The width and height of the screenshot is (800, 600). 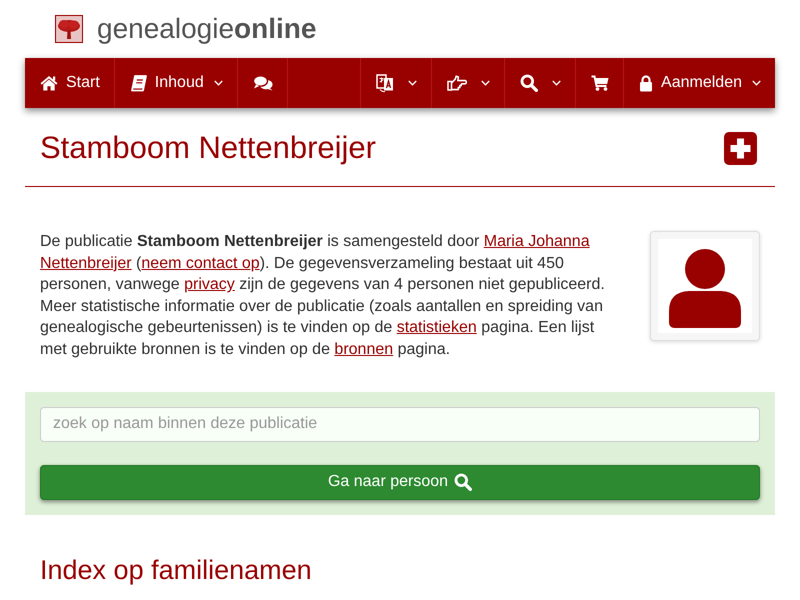 What do you see at coordinates (262, 83) in the screenshot?
I see `chat-bubbles-icon` at bounding box center [262, 83].